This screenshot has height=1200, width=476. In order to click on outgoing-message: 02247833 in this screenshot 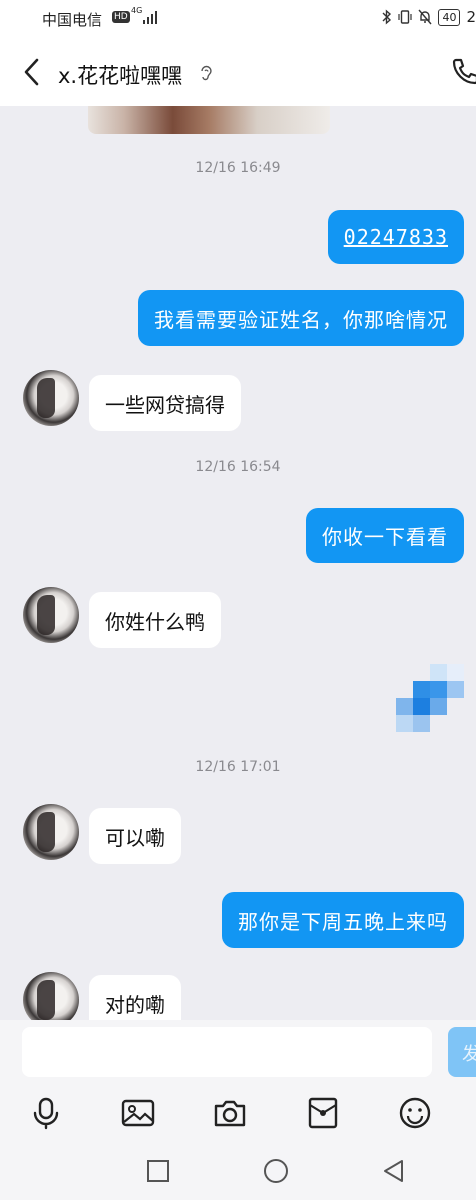, I will do `click(395, 237)`.